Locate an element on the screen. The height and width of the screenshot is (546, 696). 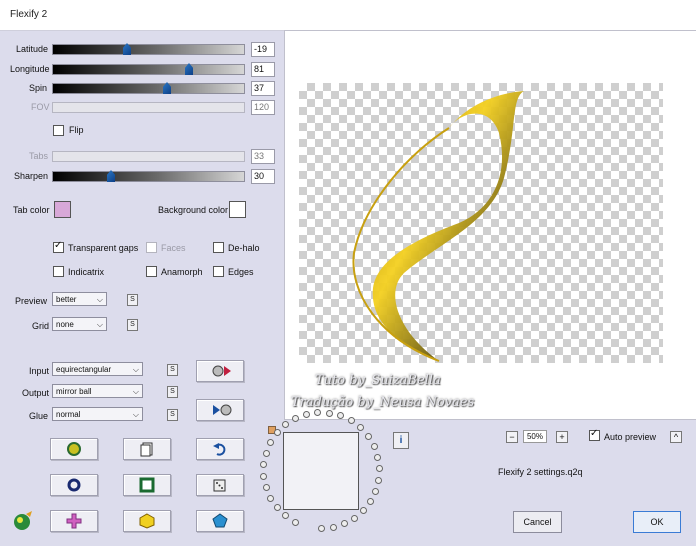
swap-in-button is located at coordinates (220, 371).